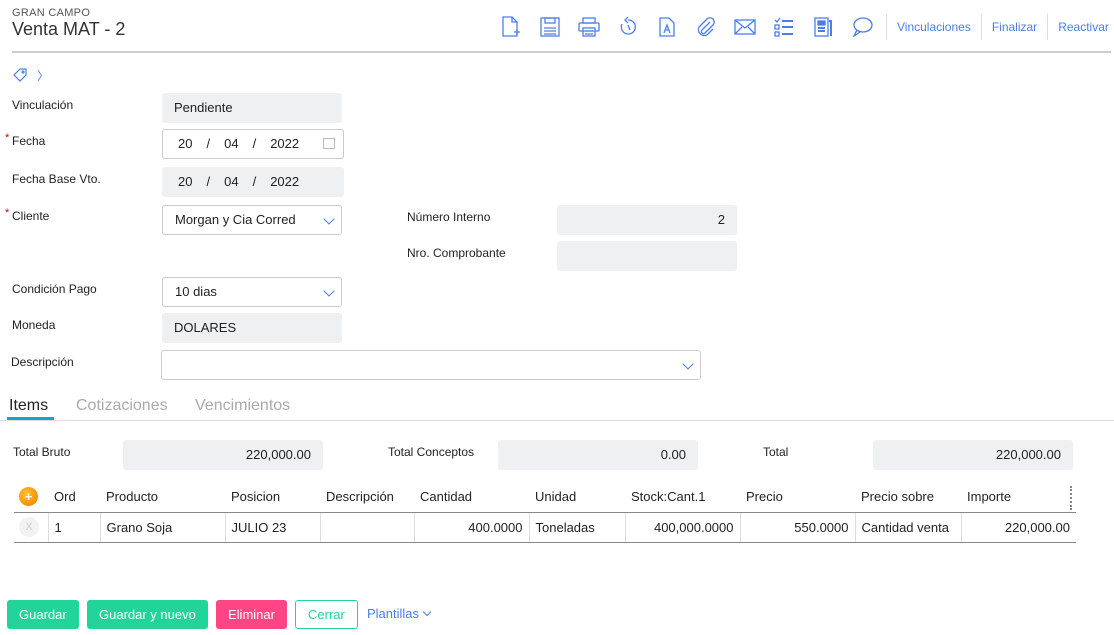  What do you see at coordinates (667, 27) in the screenshot?
I see `document-a-icon` at bounding box center [667, 27].